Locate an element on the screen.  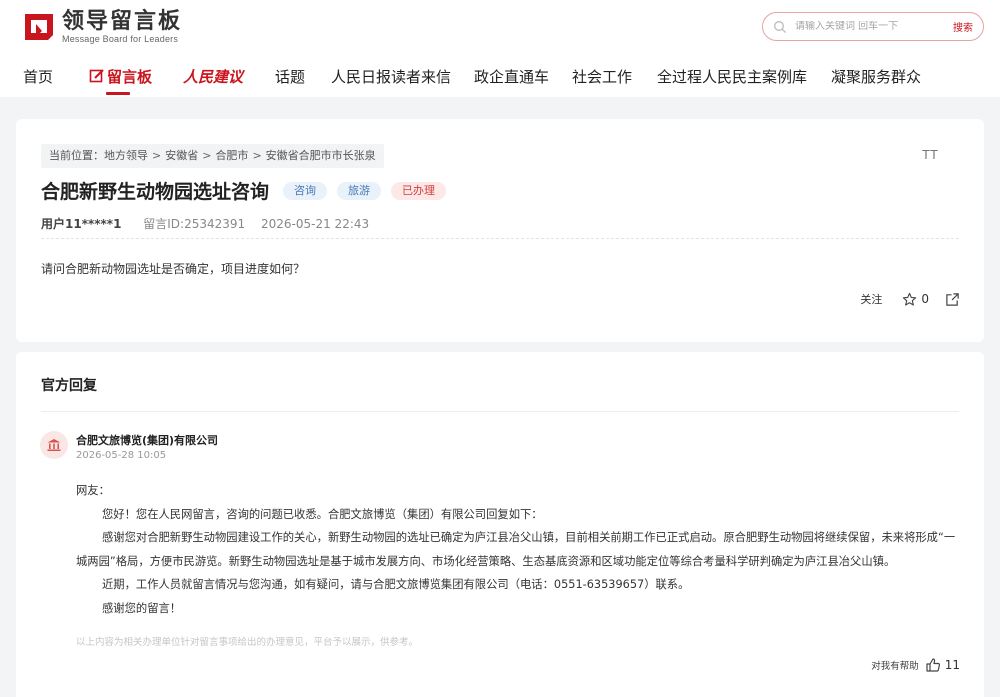
font-size-icon: TT is located at coordinates (930, 154).